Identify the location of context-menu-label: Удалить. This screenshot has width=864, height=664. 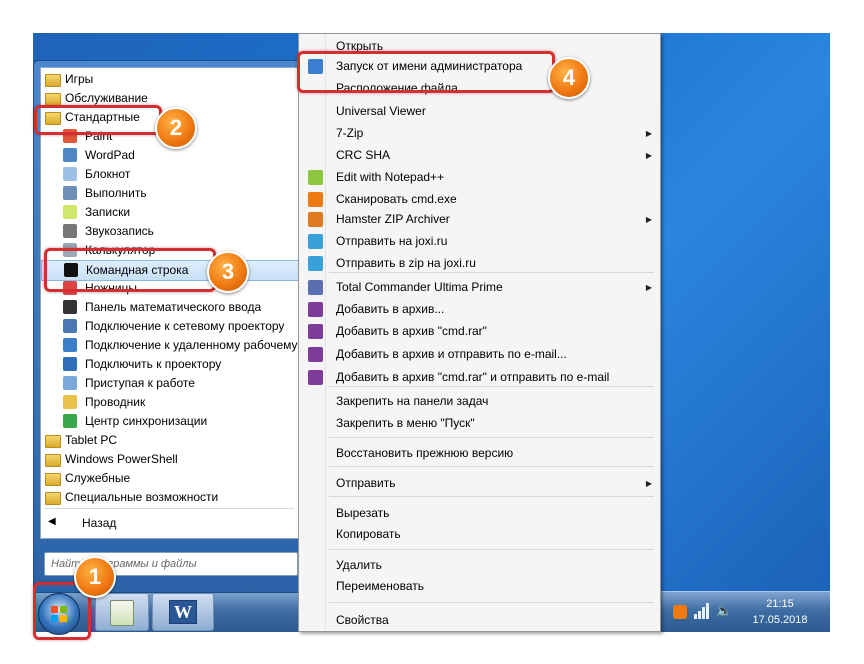
(359, 565).